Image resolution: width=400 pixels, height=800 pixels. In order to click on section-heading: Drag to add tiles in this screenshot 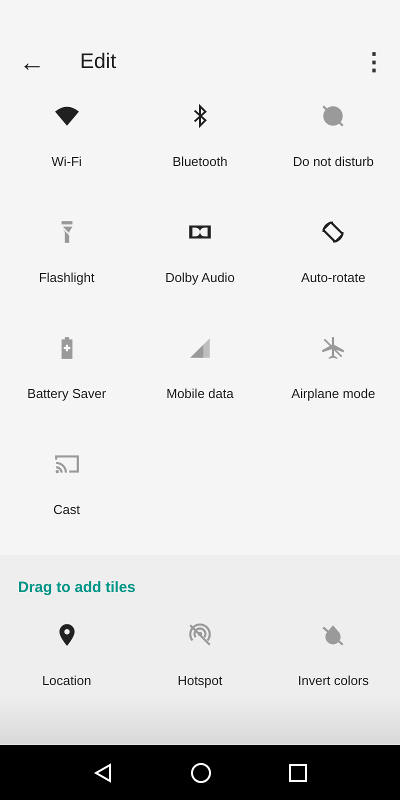, I will do `click(77, 588)`.